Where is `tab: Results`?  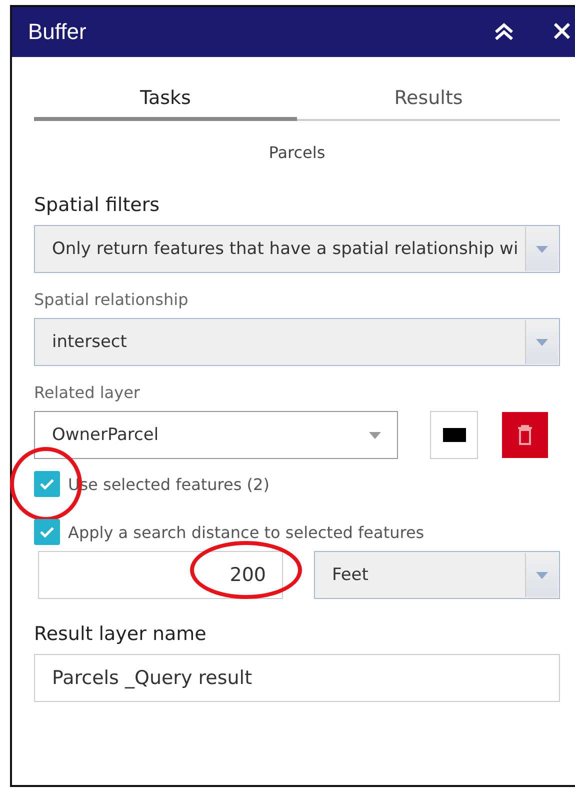 tab: Results is located at coordinates (428, 100).